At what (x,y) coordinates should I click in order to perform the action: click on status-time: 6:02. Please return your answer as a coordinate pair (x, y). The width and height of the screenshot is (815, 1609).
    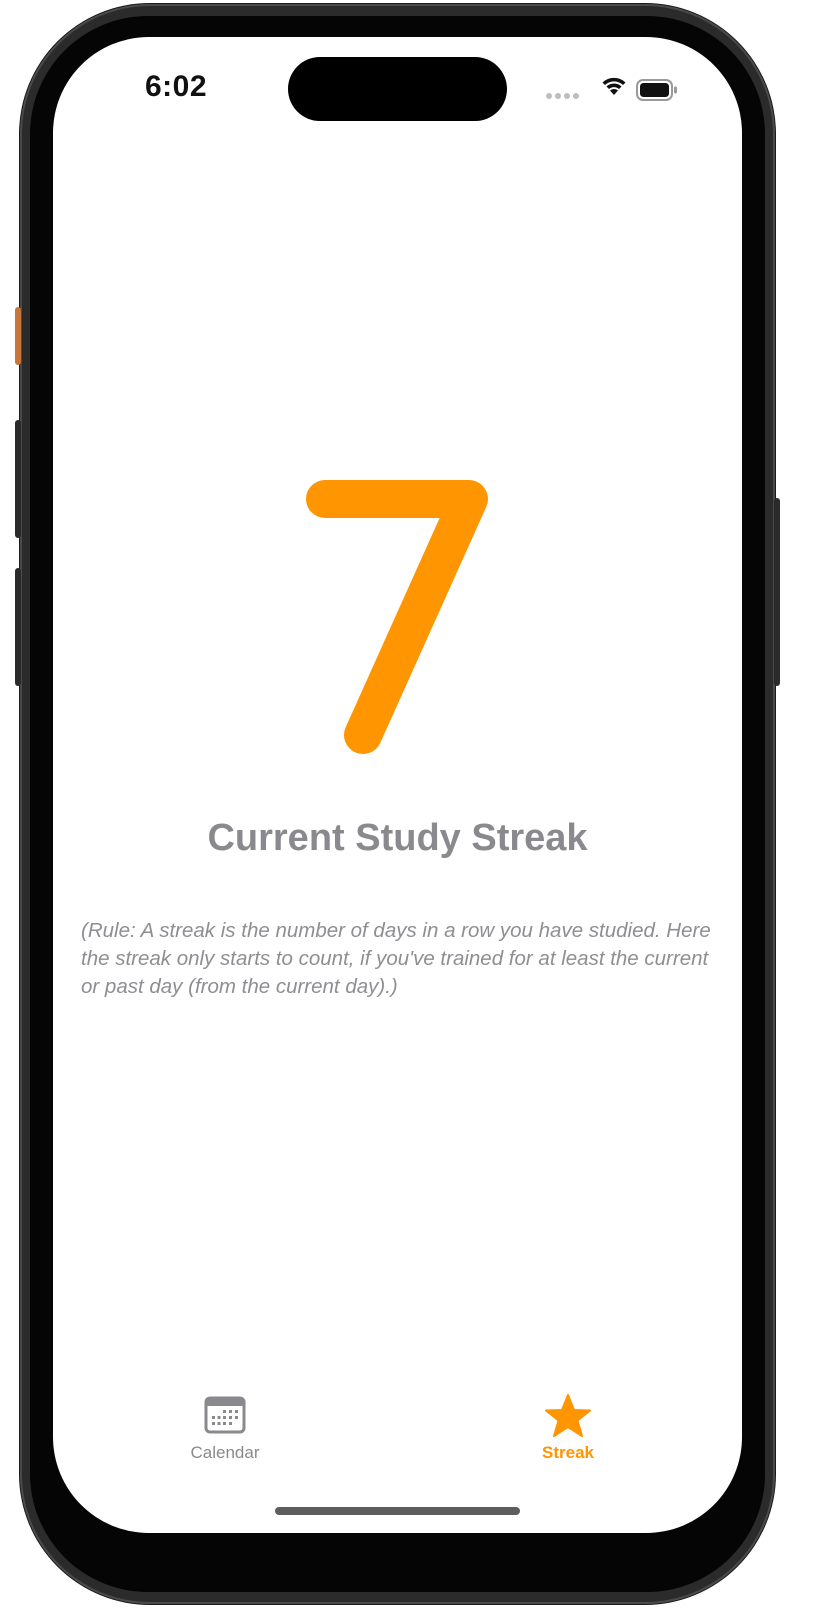
    Looking at the image, I should click on (176, 86).